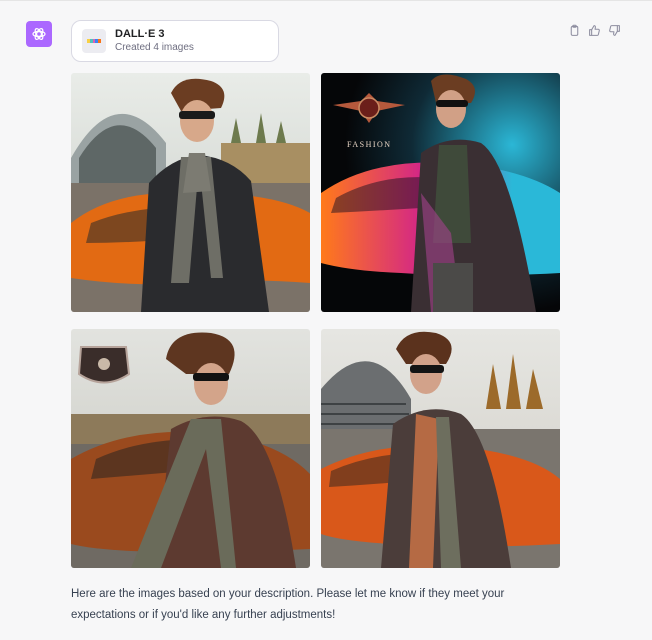 The height and width of the screenshot is (640, 652). I want to click on image-4-illustration, so click(440, 448).